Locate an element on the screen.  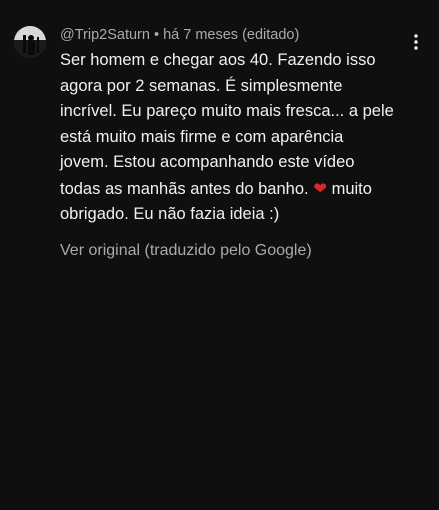
see-original-link: Ver original (traduzido pelo Google) is located at coordinates (186, 251).